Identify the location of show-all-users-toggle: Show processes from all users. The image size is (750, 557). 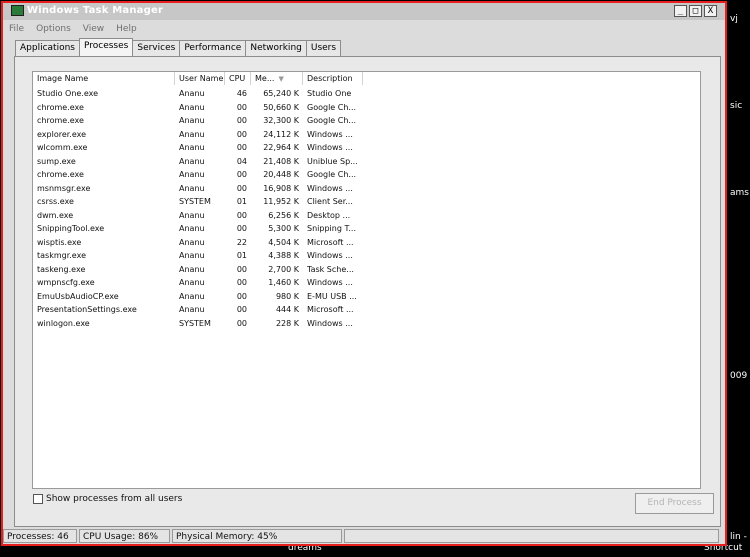
(107, 499).